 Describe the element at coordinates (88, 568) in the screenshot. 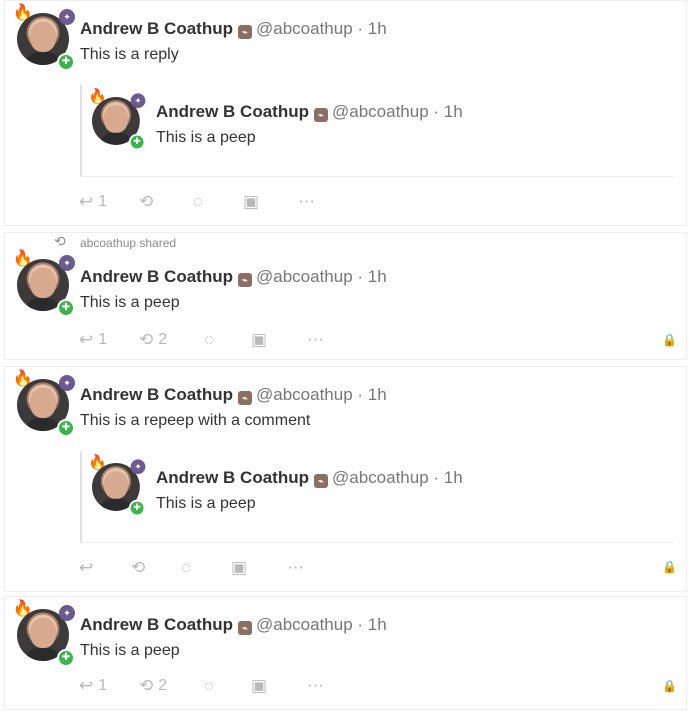

I see `reply-button: ↩` at that location.